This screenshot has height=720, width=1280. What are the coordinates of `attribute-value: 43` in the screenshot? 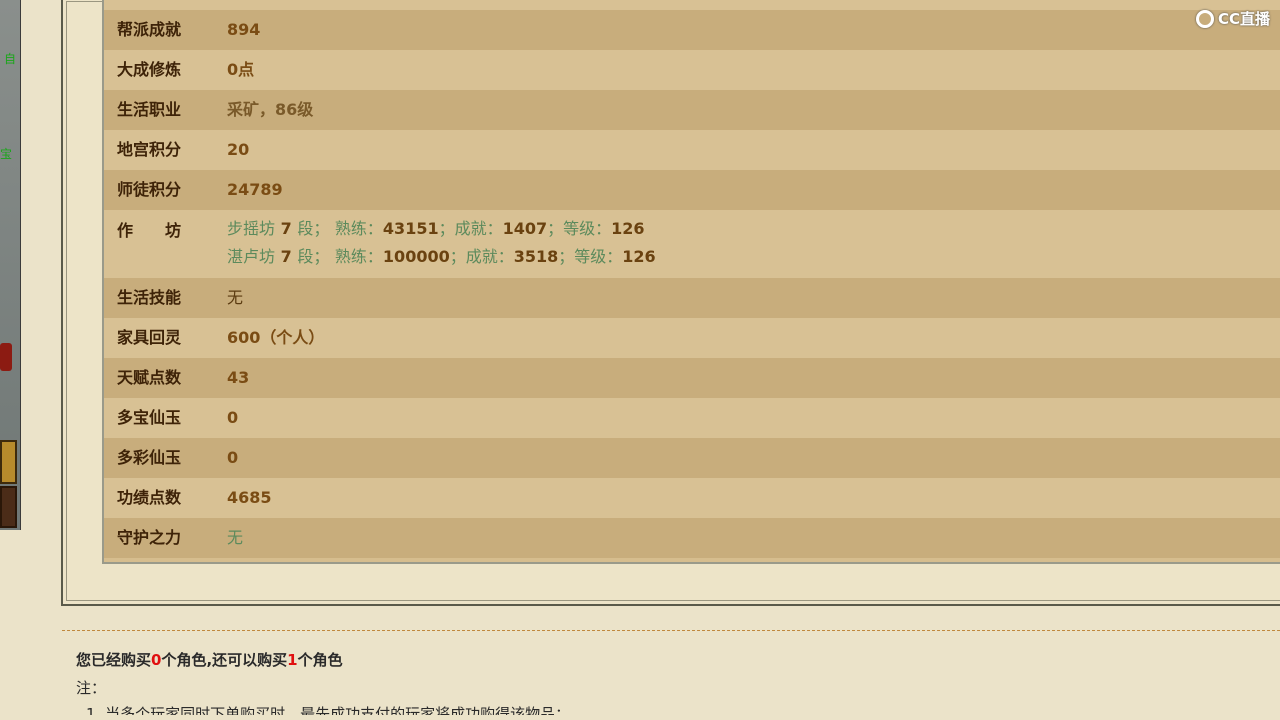 It's located at (238, 377).